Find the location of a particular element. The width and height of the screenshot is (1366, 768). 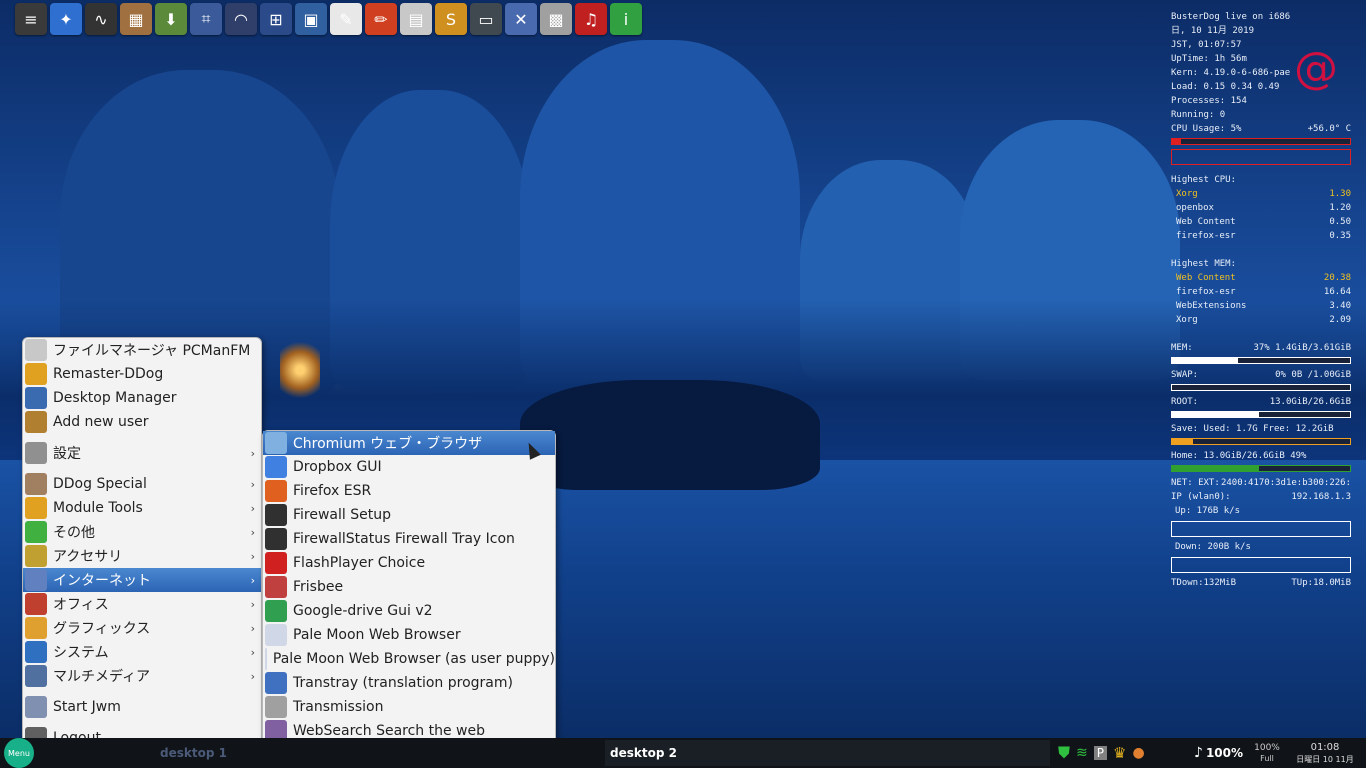

cpu-process-value: 0.50 is located at coordinates (1340, 222).